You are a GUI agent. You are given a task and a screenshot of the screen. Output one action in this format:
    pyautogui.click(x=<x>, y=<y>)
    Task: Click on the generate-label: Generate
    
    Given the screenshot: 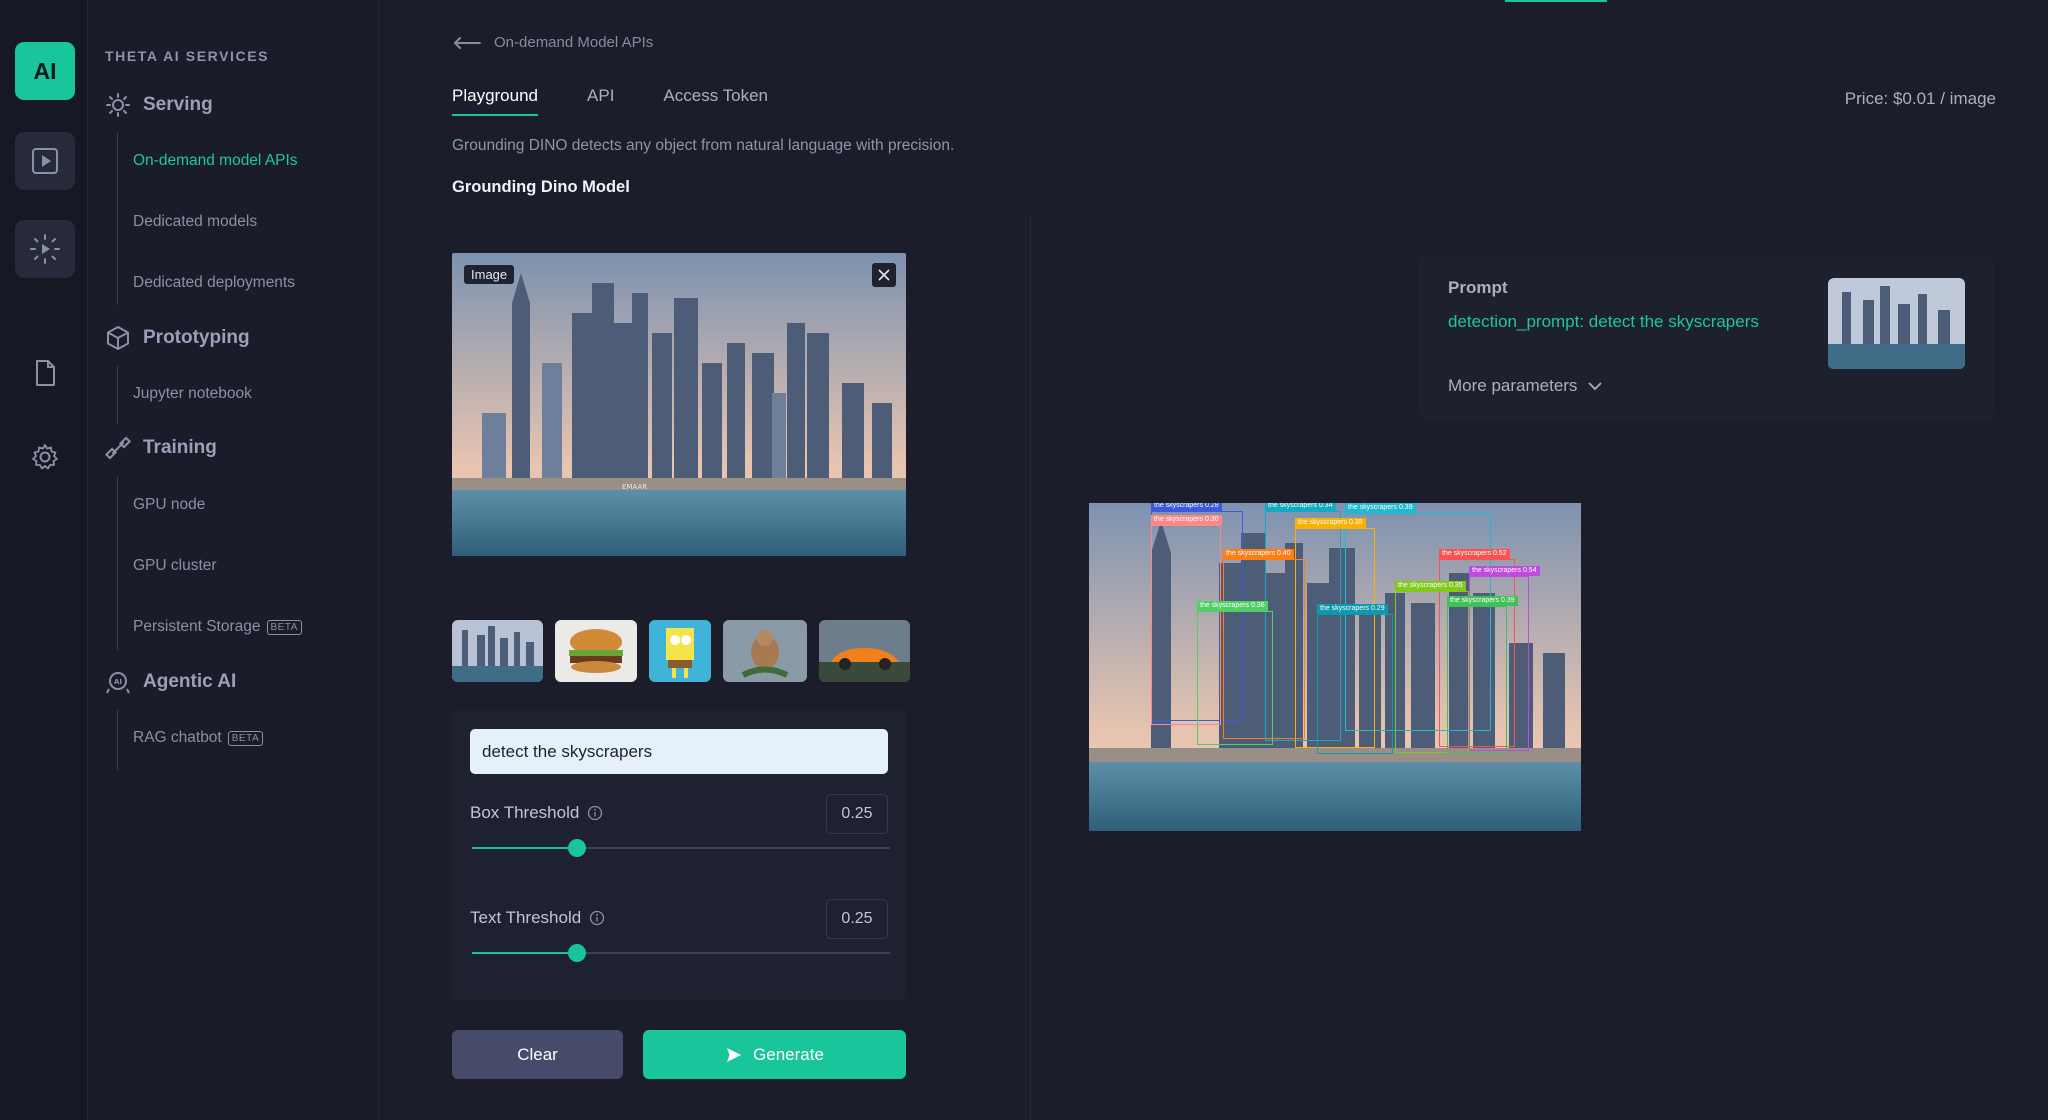 What is the action you would take?
    pyautogui.click(x=788, y=1054)
    